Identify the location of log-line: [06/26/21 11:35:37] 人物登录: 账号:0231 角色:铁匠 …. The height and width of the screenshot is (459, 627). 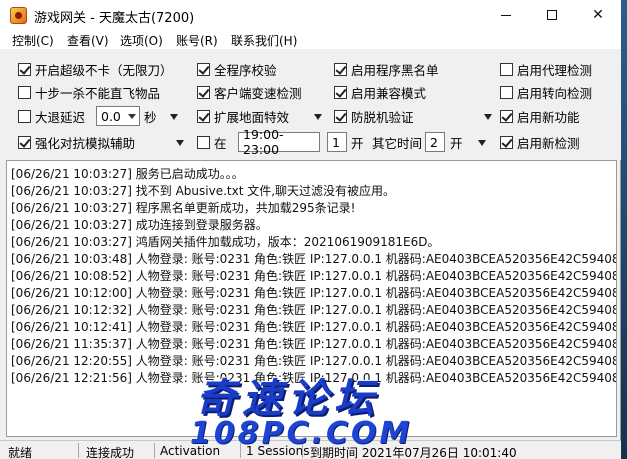
(314, 344).